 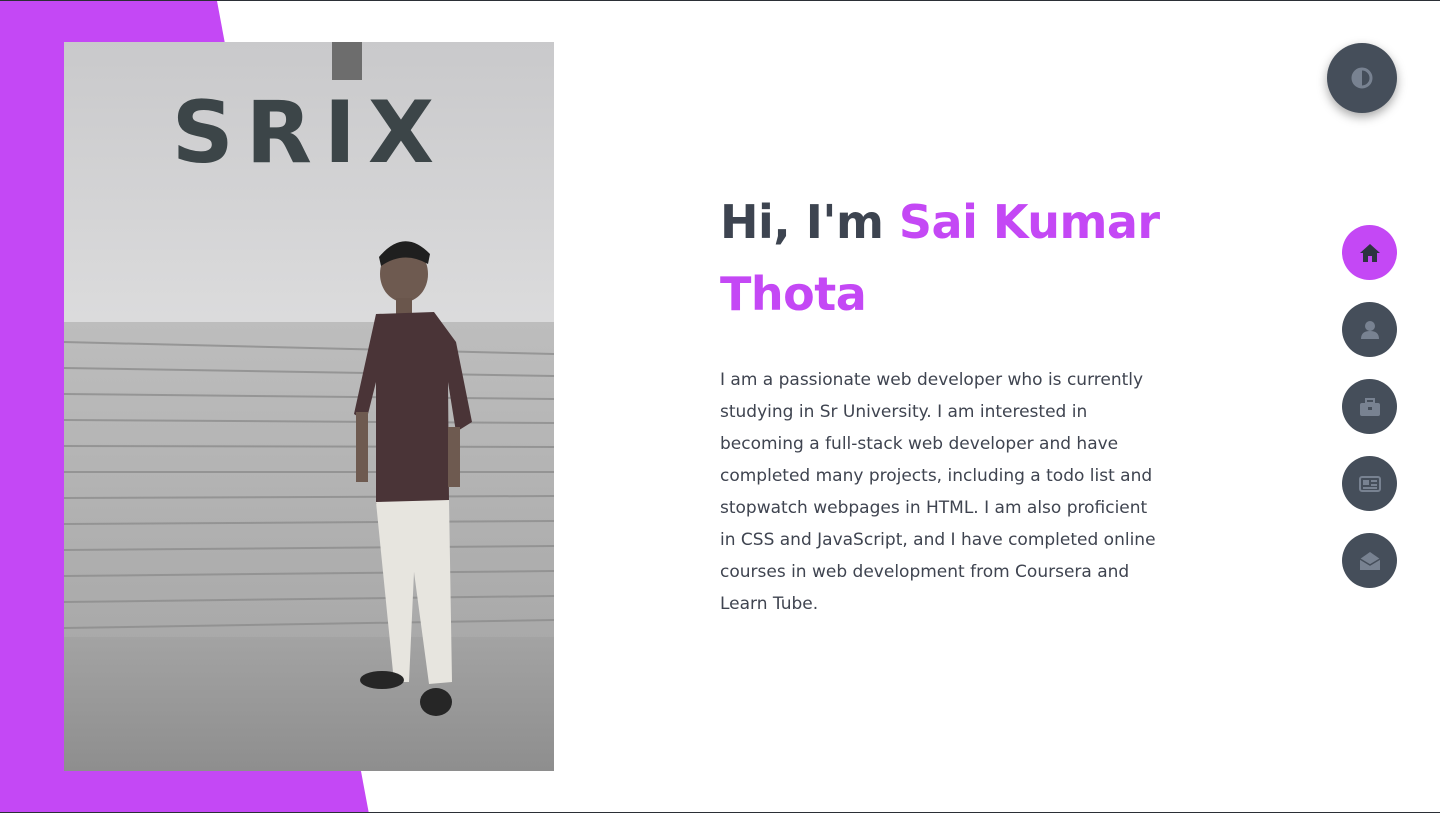 I want to click on nav-blog-button, so click(x=1369, y=483).